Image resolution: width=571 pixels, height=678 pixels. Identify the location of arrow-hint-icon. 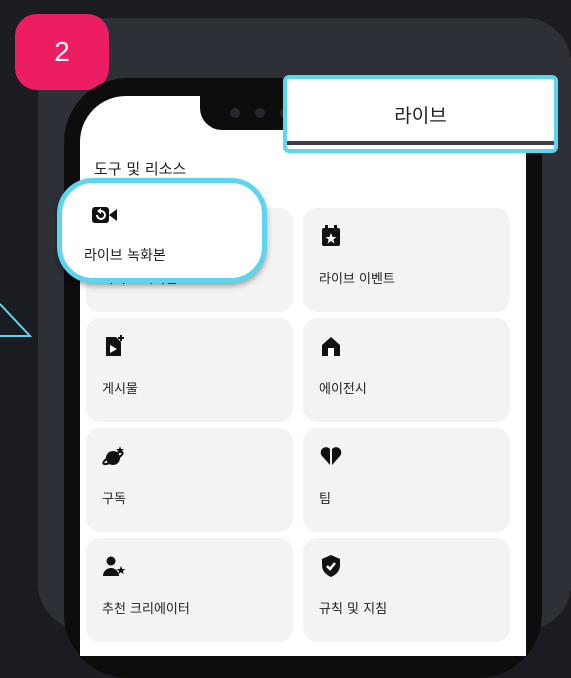
(16, 320).